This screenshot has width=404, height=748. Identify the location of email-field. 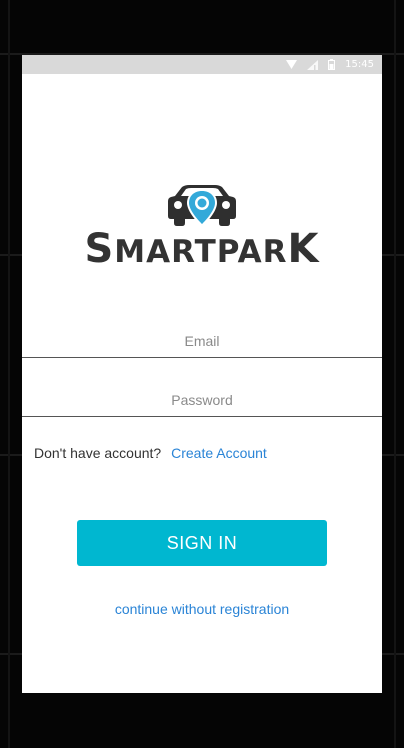
(202, 341).